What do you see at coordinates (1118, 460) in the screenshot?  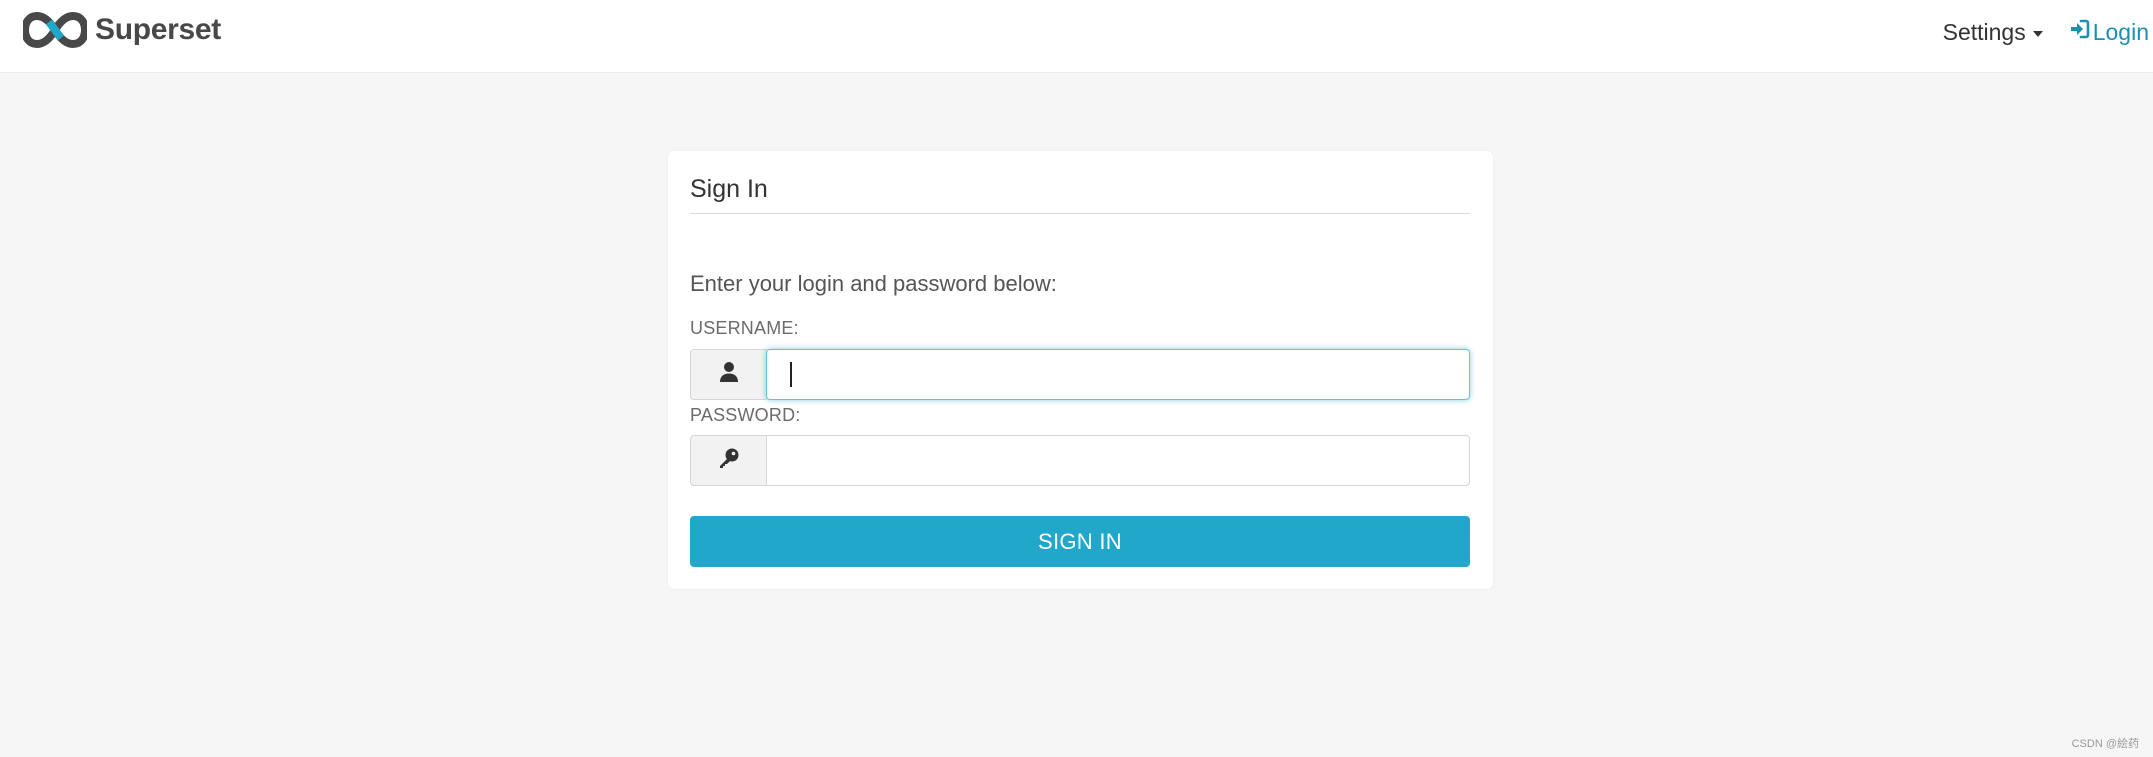 I see `password-input` at bounding box center [1118, 460].